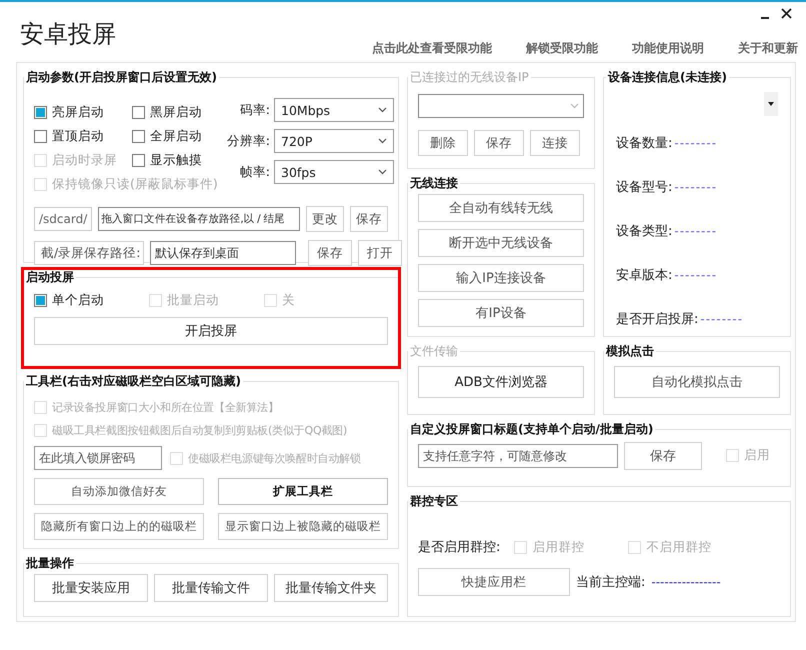 The width and height of the screenshot is (806, 650). Describe the element at coordinates (434, 501) in the screenshot. I see `group-title: 群控专区` at that location.